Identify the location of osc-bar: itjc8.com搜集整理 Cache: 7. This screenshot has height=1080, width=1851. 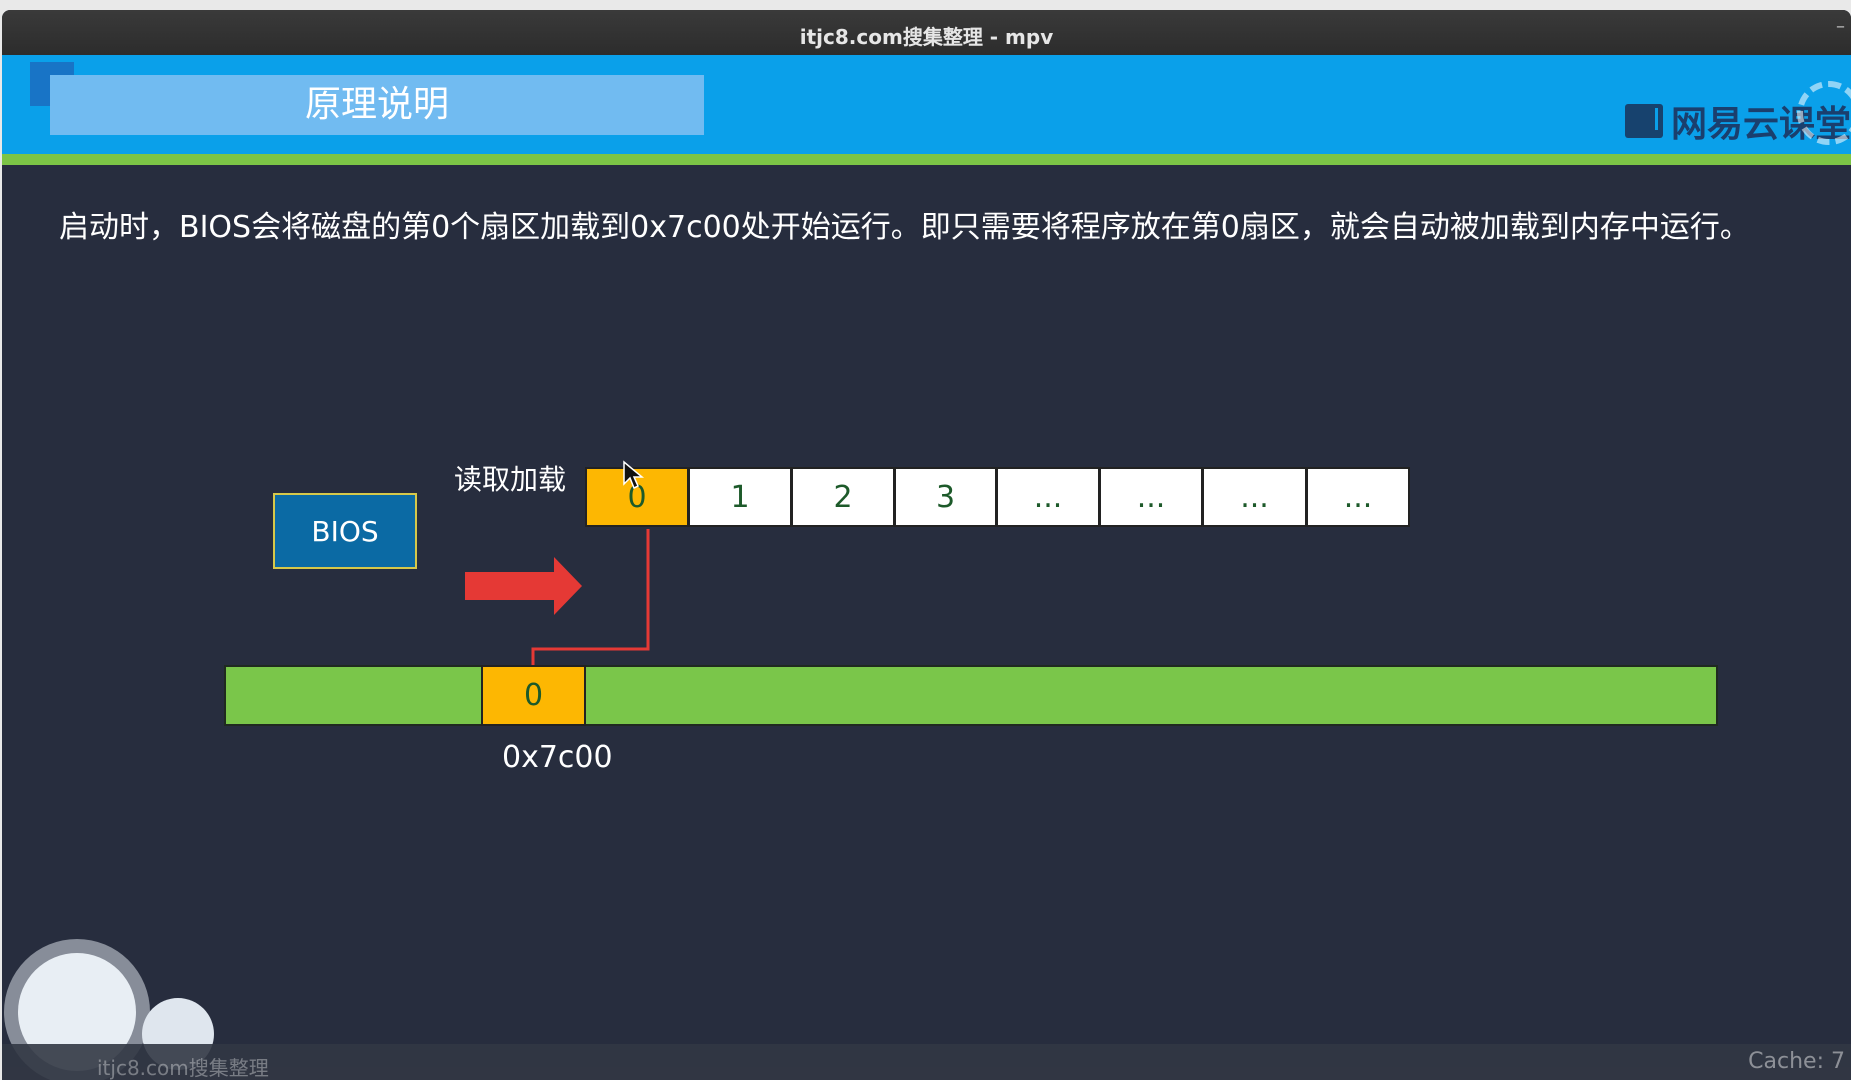
(926, 1062).